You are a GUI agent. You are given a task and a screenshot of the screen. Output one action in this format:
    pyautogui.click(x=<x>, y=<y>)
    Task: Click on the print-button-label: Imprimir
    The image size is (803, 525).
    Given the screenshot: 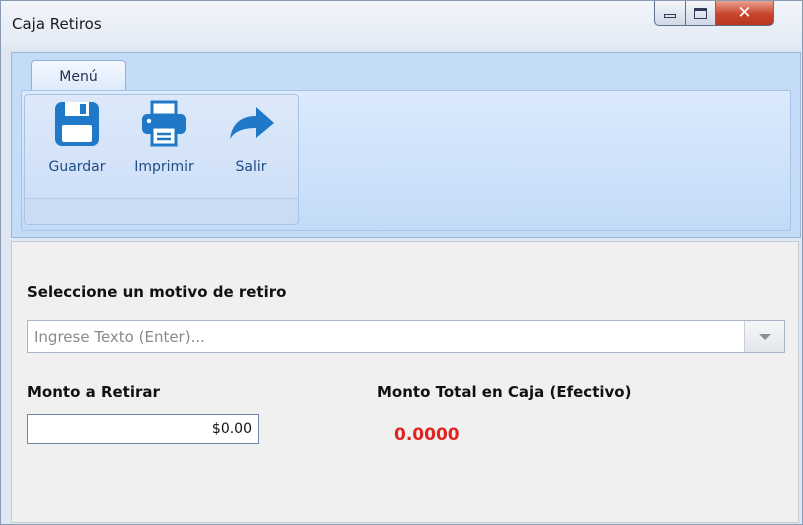 What is the action you would take?
    pyautogui.click(x=164, y=167)
    